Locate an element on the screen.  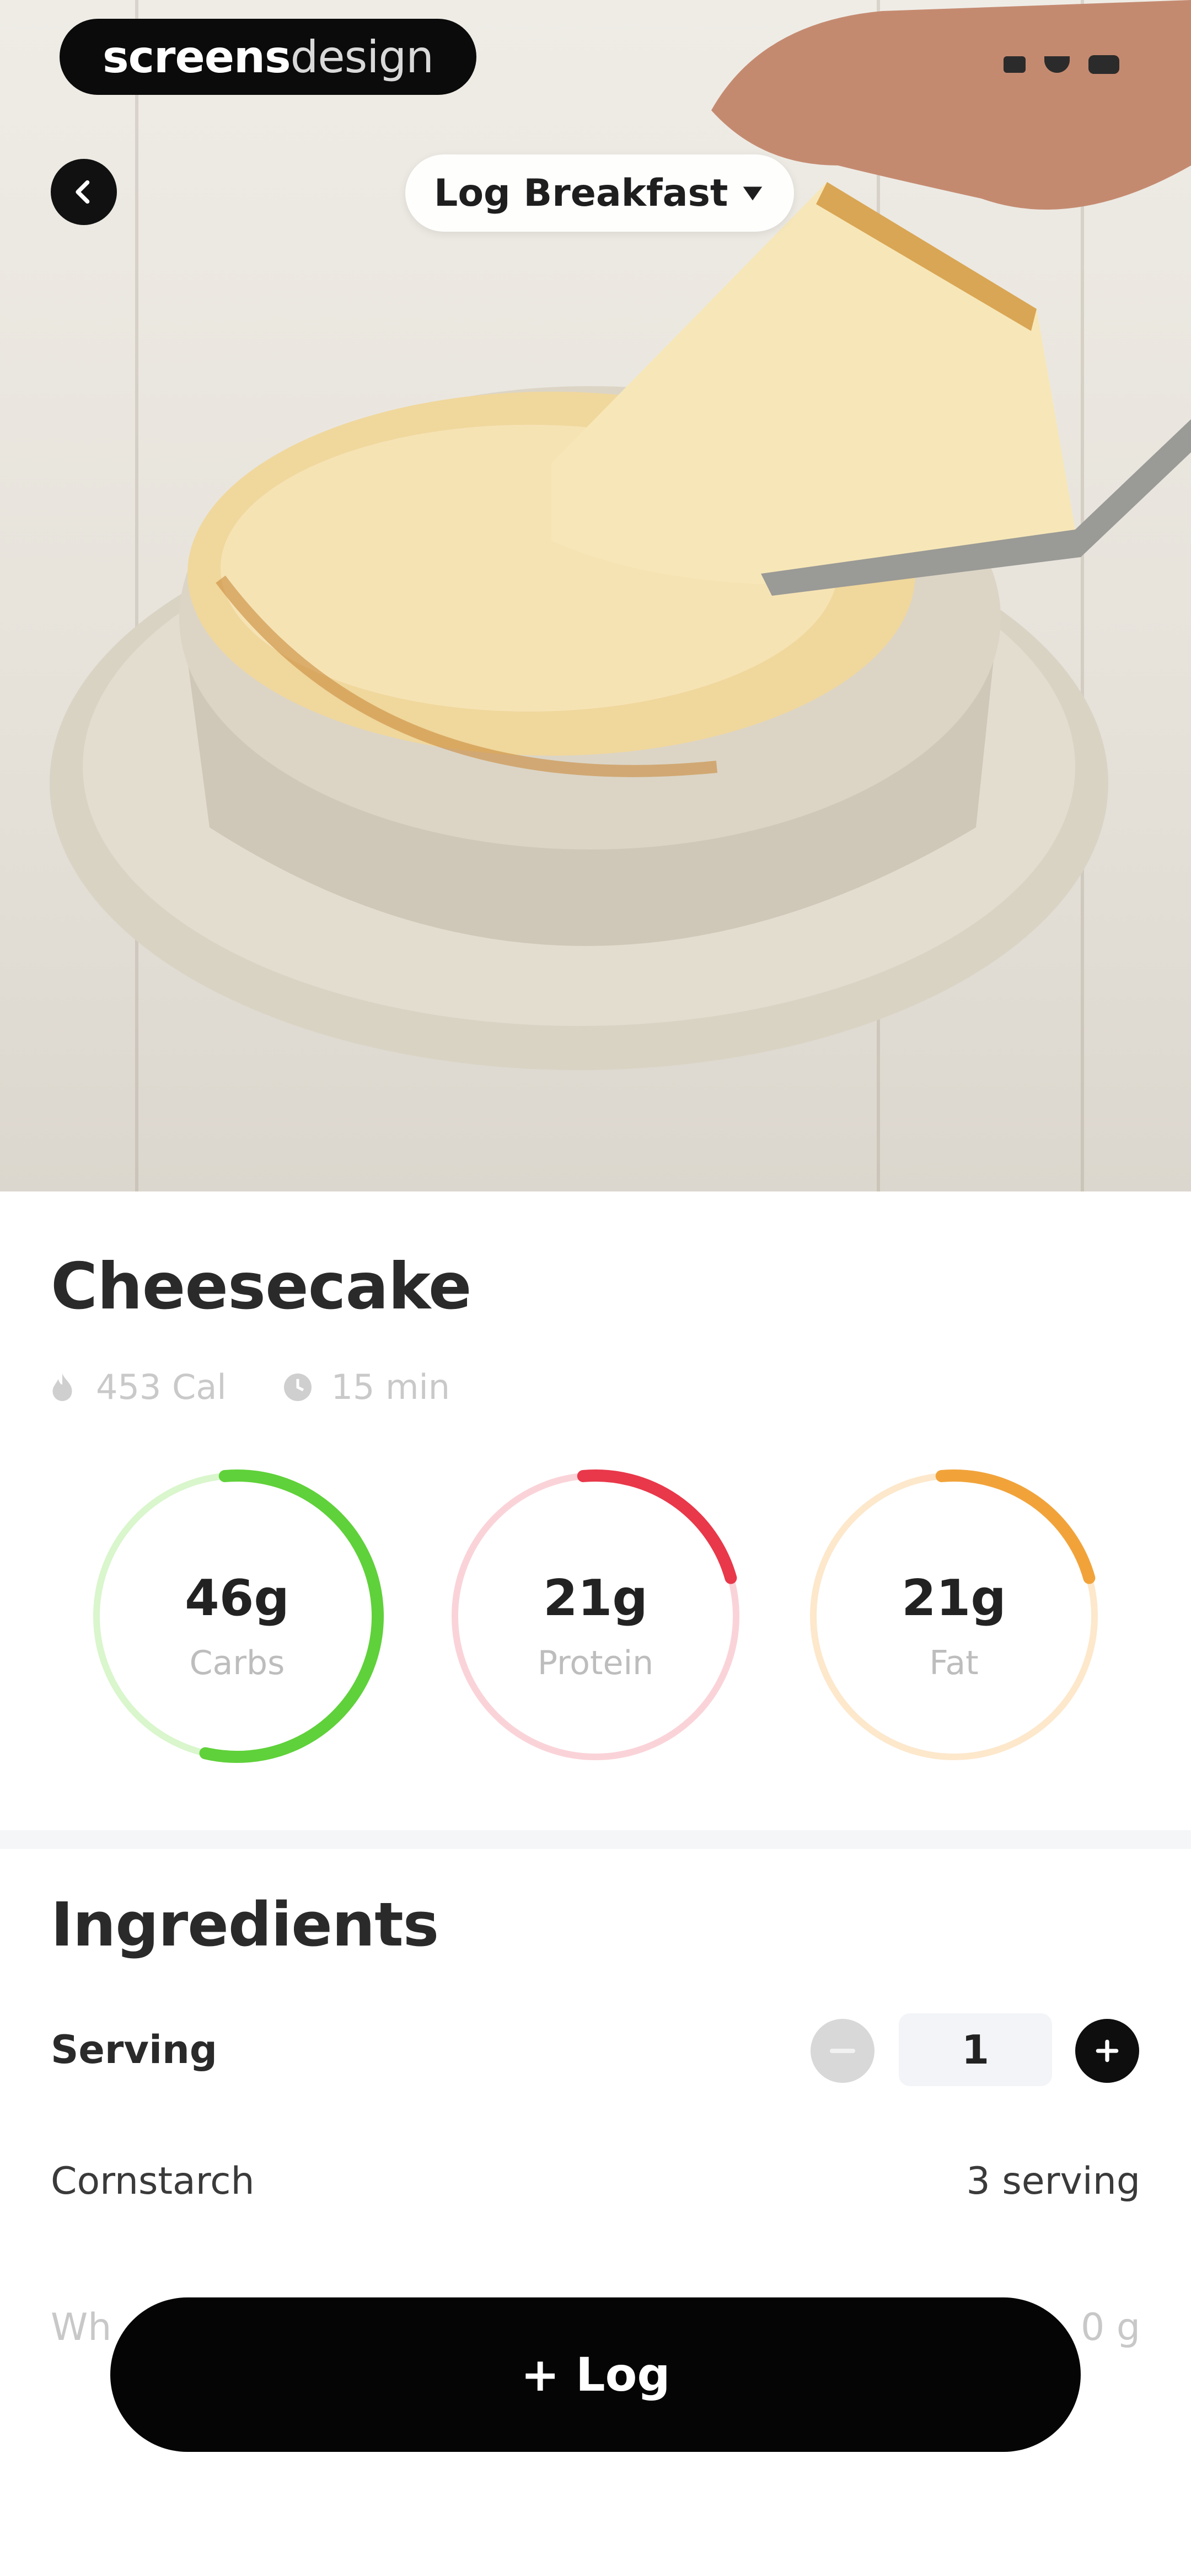
chevron-left-icon is located at coordinates (83, 192).